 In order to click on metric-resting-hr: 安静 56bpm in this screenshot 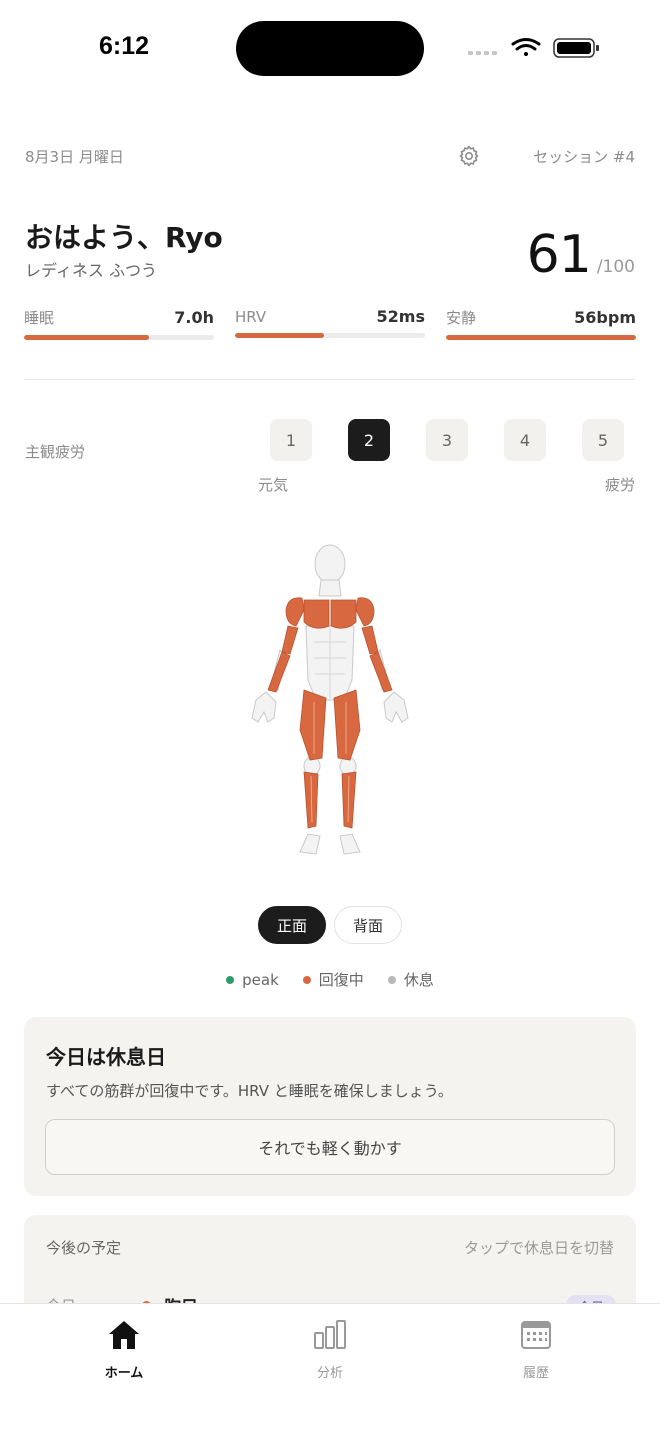, I will do `click(541, 323)`.